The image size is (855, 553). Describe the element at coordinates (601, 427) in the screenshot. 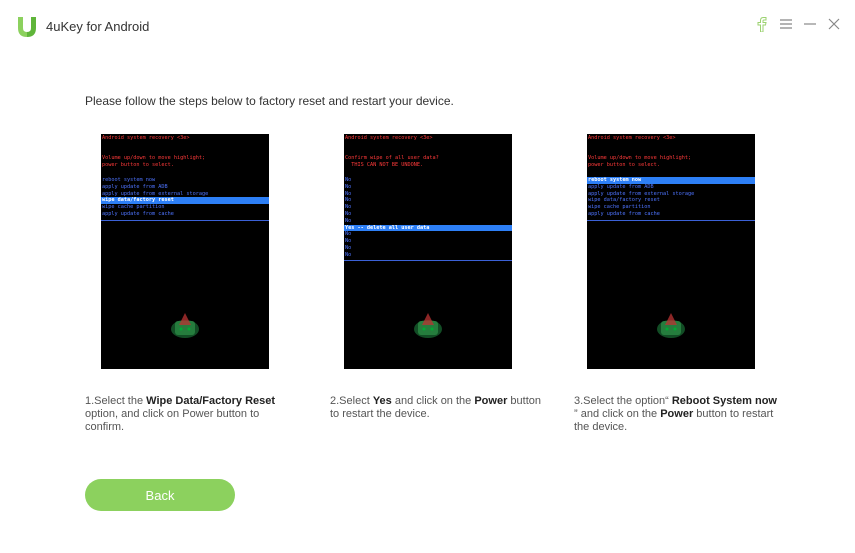

I see `caption-text: the device.` at that location.